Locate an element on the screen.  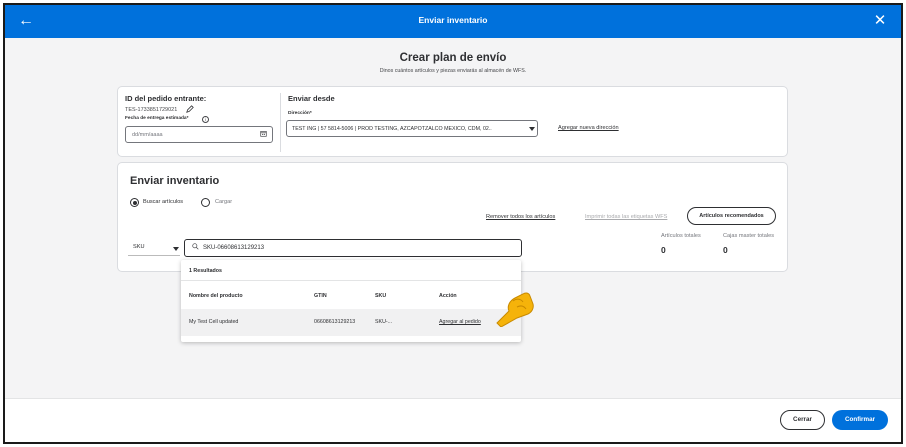
close-button: Cerrar is located at coordinates (802, 420).